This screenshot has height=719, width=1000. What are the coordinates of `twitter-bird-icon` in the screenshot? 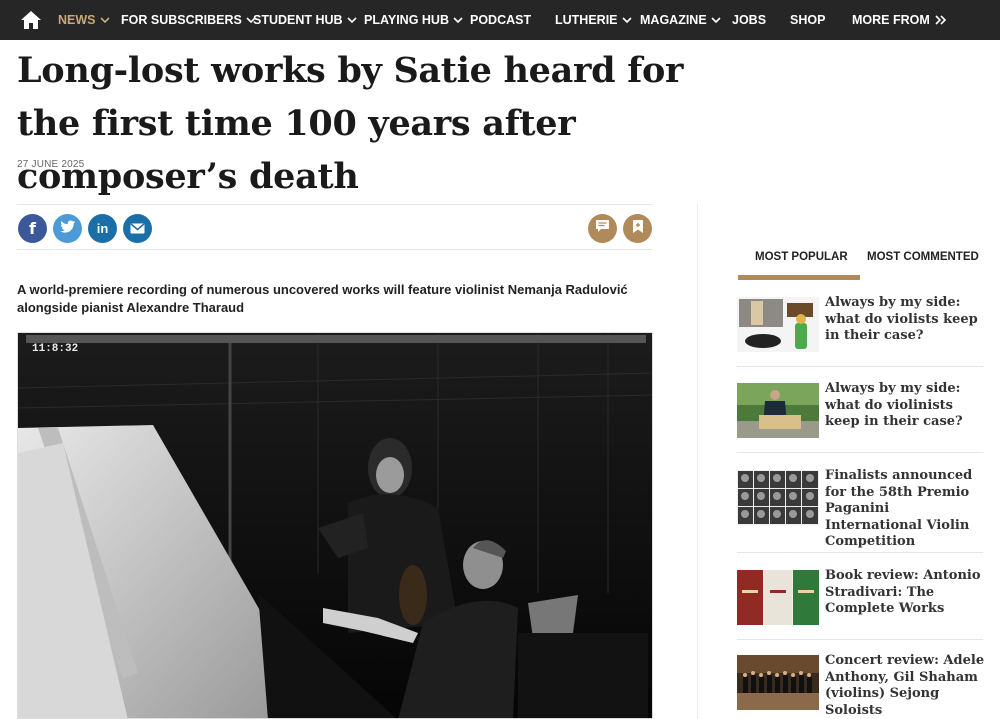 It's located at (67, 228).